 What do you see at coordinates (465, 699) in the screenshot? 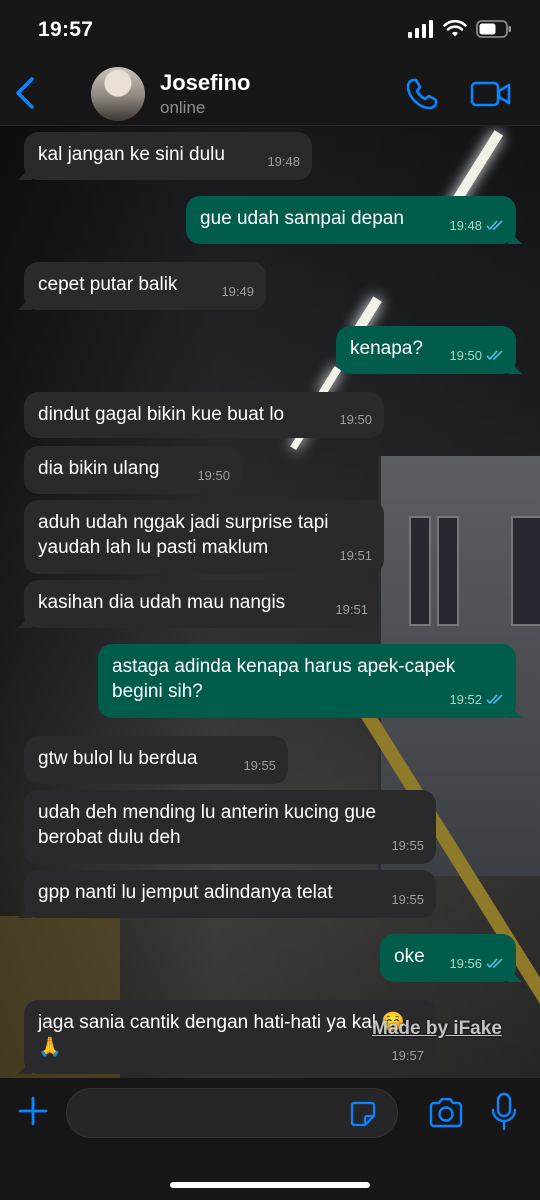
I see `message-time: 19:52` at bounding box center [465, 699].